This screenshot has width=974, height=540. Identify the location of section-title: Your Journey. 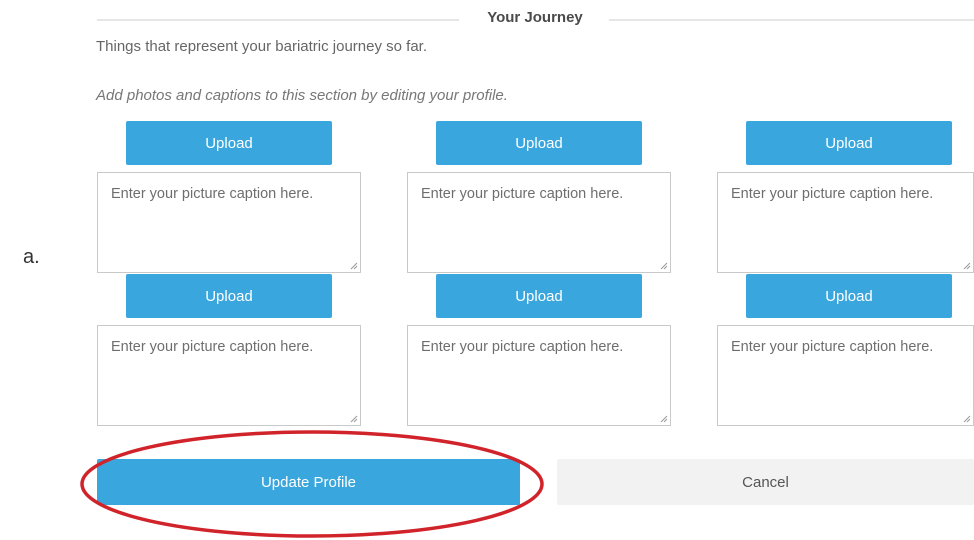
(535, 17).